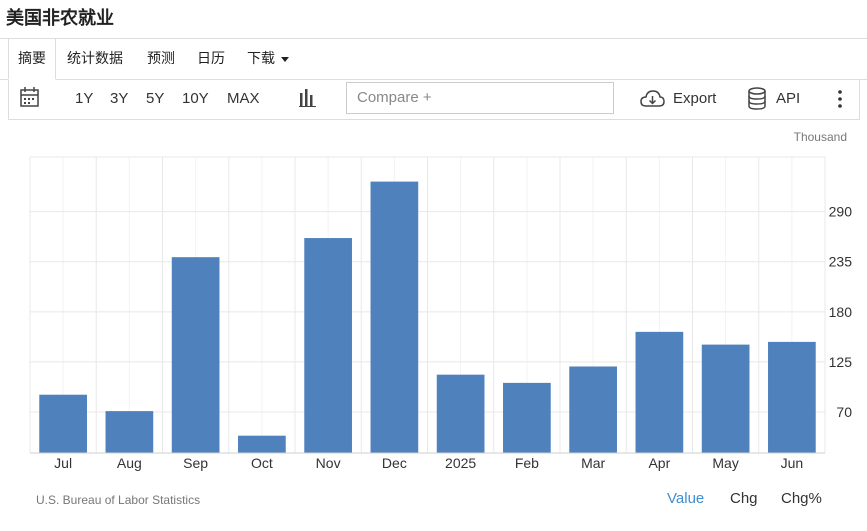 Image resolution: width=867 pixels, height=531 pixels. I want to click on x-tick-label: Feb, so click(527, 463).